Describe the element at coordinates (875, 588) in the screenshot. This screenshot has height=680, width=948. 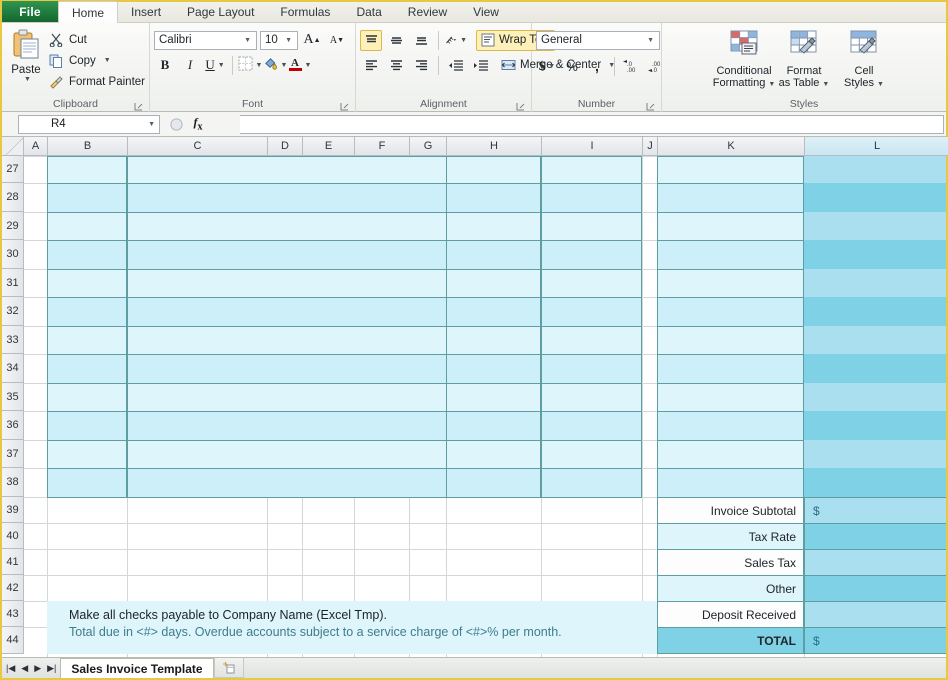
I see `summary-value-other` at that location.